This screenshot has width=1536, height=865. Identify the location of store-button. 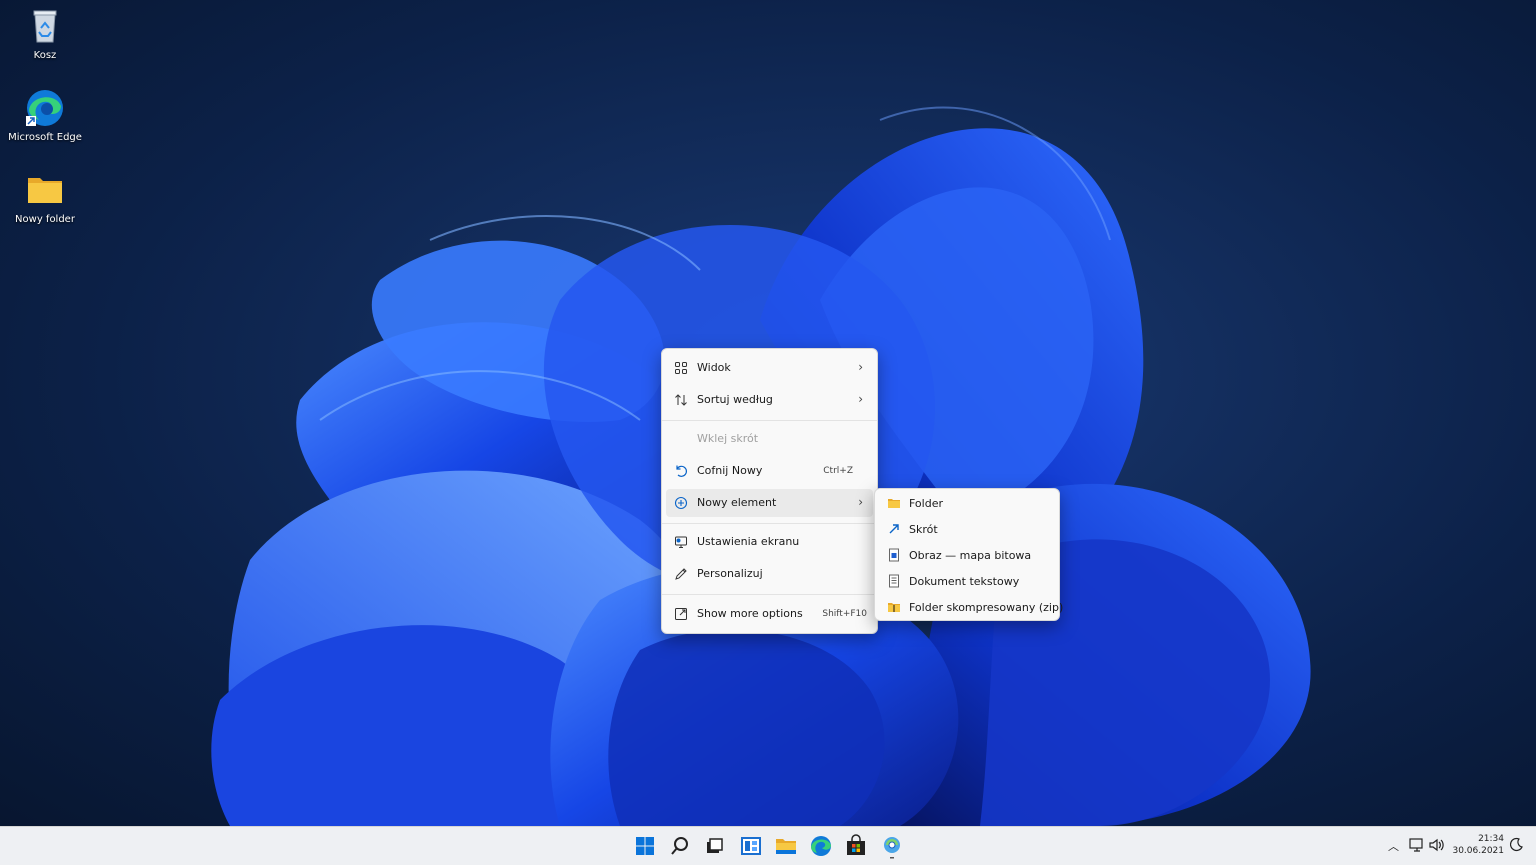
(856, 846).